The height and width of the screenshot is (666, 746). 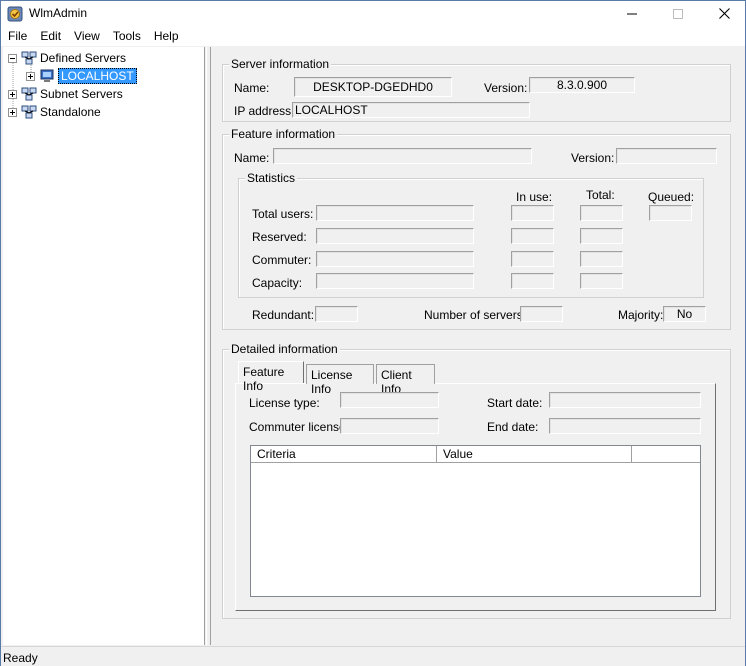 I want to click on maximize-icon, so click(x=678, y=13).